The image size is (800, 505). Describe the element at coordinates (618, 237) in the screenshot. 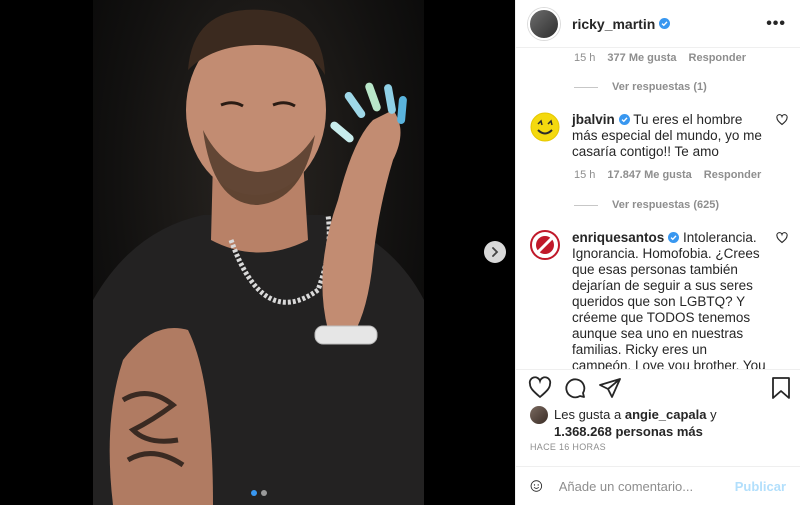

I see `comment-username: enriquesantos` at that location.